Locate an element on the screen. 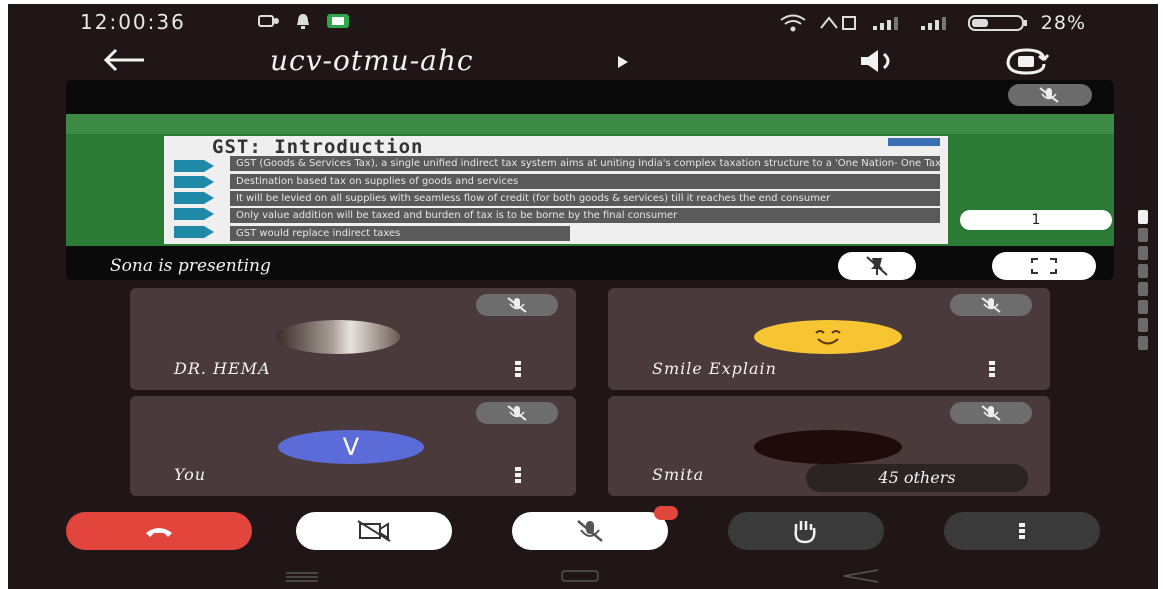  presentation-mute-indicator is located at coordinates (1050, 95).